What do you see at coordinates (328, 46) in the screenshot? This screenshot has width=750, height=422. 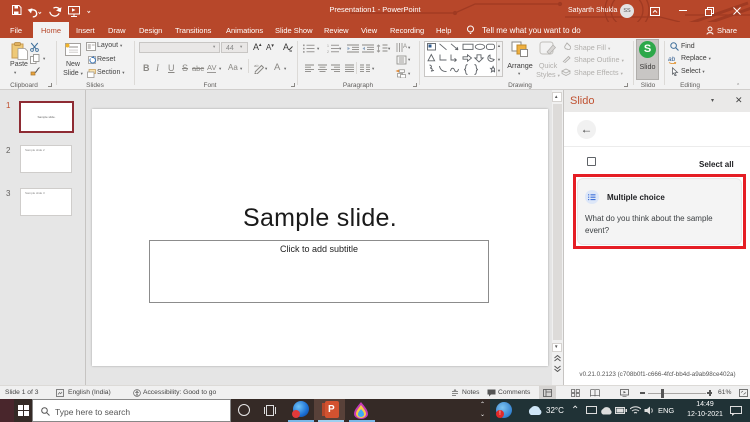 I see `svg-text: 1` at bounding box center [328, 46].